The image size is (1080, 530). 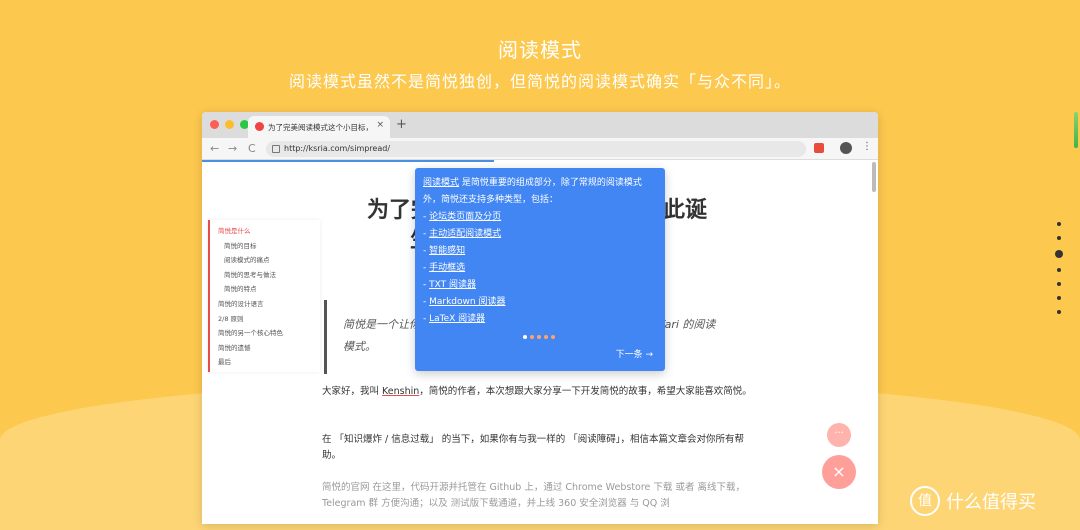 What do you see at coordinates (269, 304) in the screenshot?
I see `toc-item: 简悦的设计语言` at bounding box center [269, 304].